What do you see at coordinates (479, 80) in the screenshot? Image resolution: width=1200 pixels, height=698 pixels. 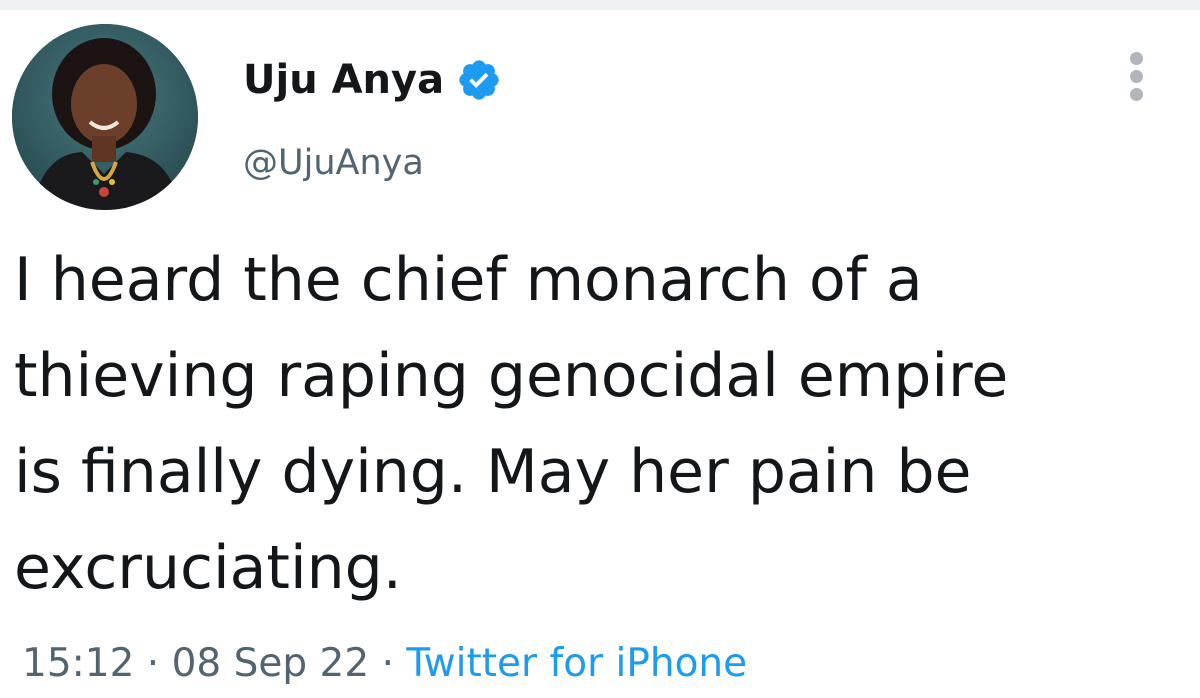 I see `verified-badge-icon` at bounding box center [479, 80].